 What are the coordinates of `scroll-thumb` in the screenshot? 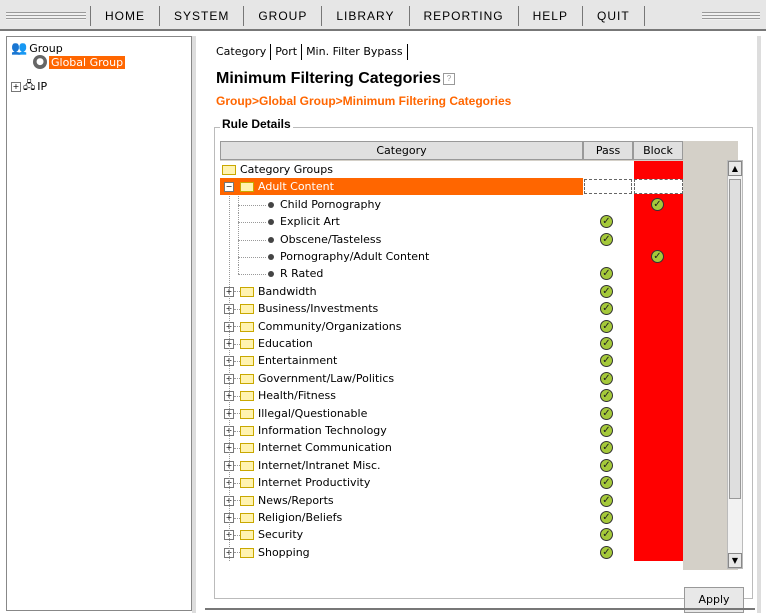 It's located at (735, 339).